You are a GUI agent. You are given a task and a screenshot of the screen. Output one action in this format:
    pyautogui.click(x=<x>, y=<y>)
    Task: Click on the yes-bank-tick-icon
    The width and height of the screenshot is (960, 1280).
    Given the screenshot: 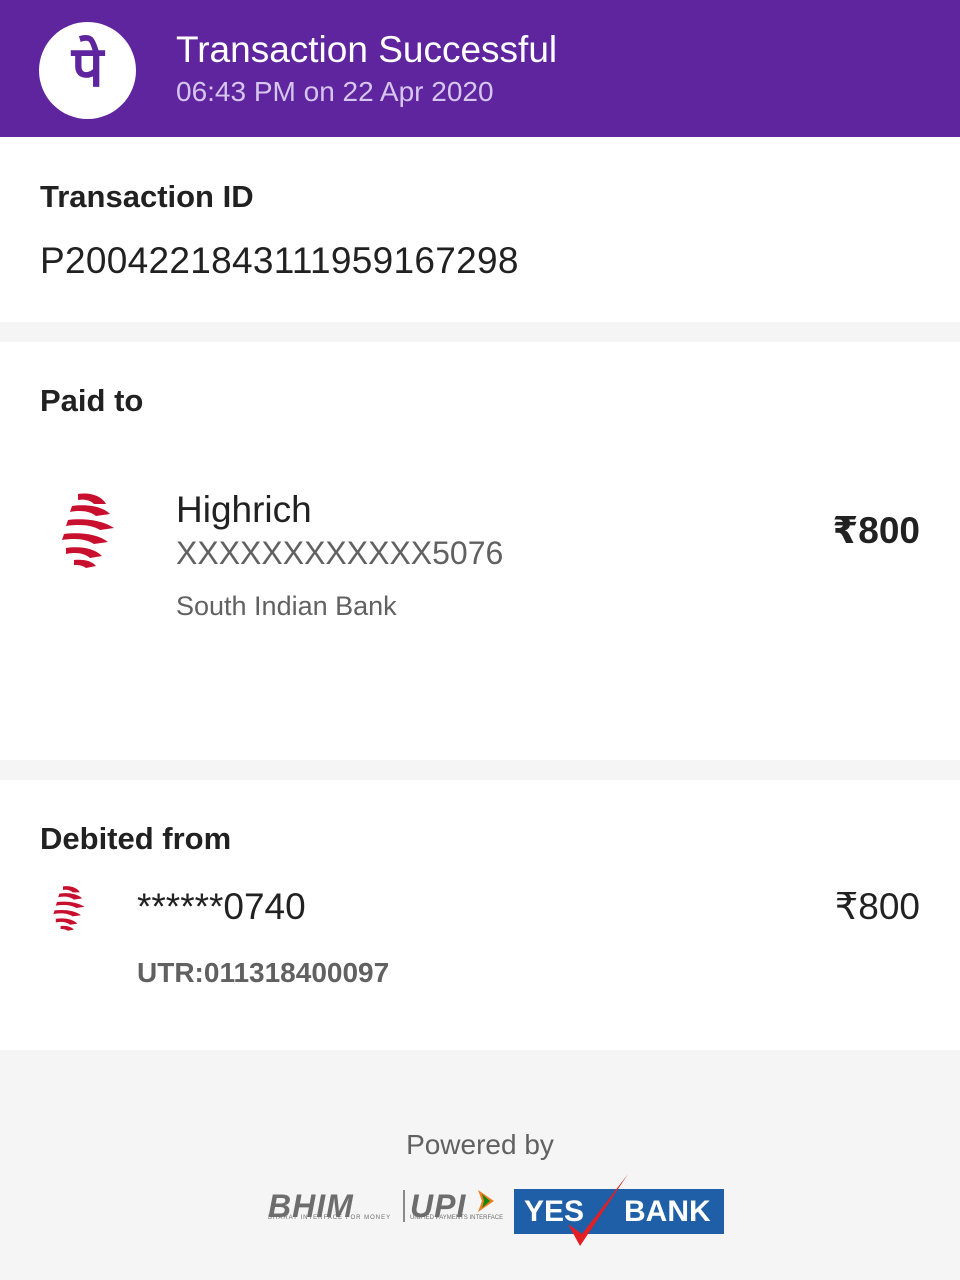 What is the action you would take?
    pyautogui.click(x=598, y=1210)
    